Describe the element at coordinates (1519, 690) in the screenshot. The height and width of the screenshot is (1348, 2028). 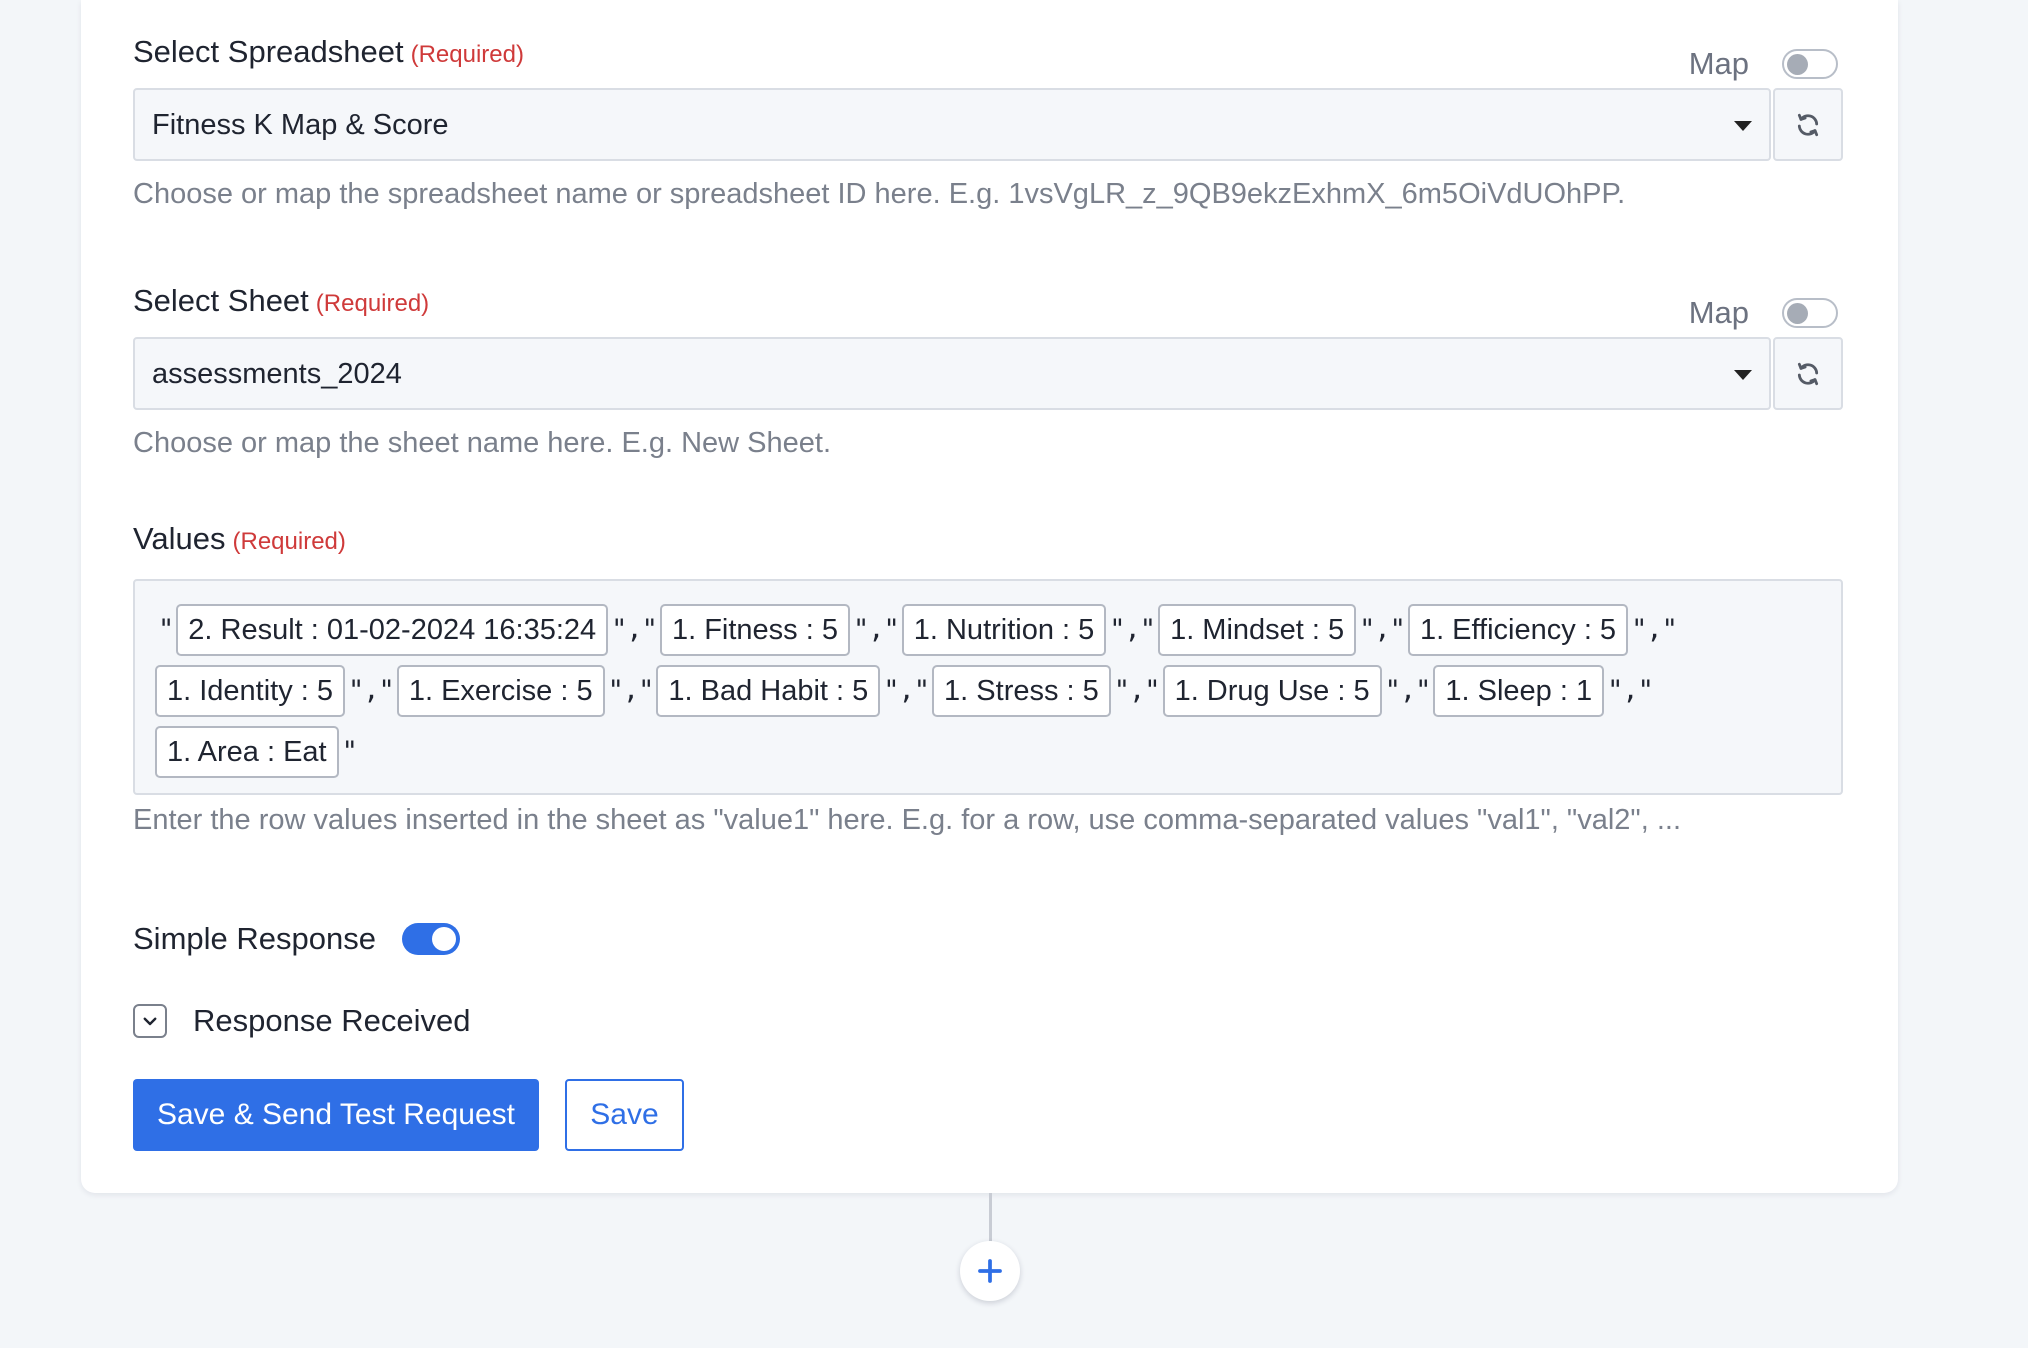
I see `value-chip: 1. Sleep : 1` at that location.